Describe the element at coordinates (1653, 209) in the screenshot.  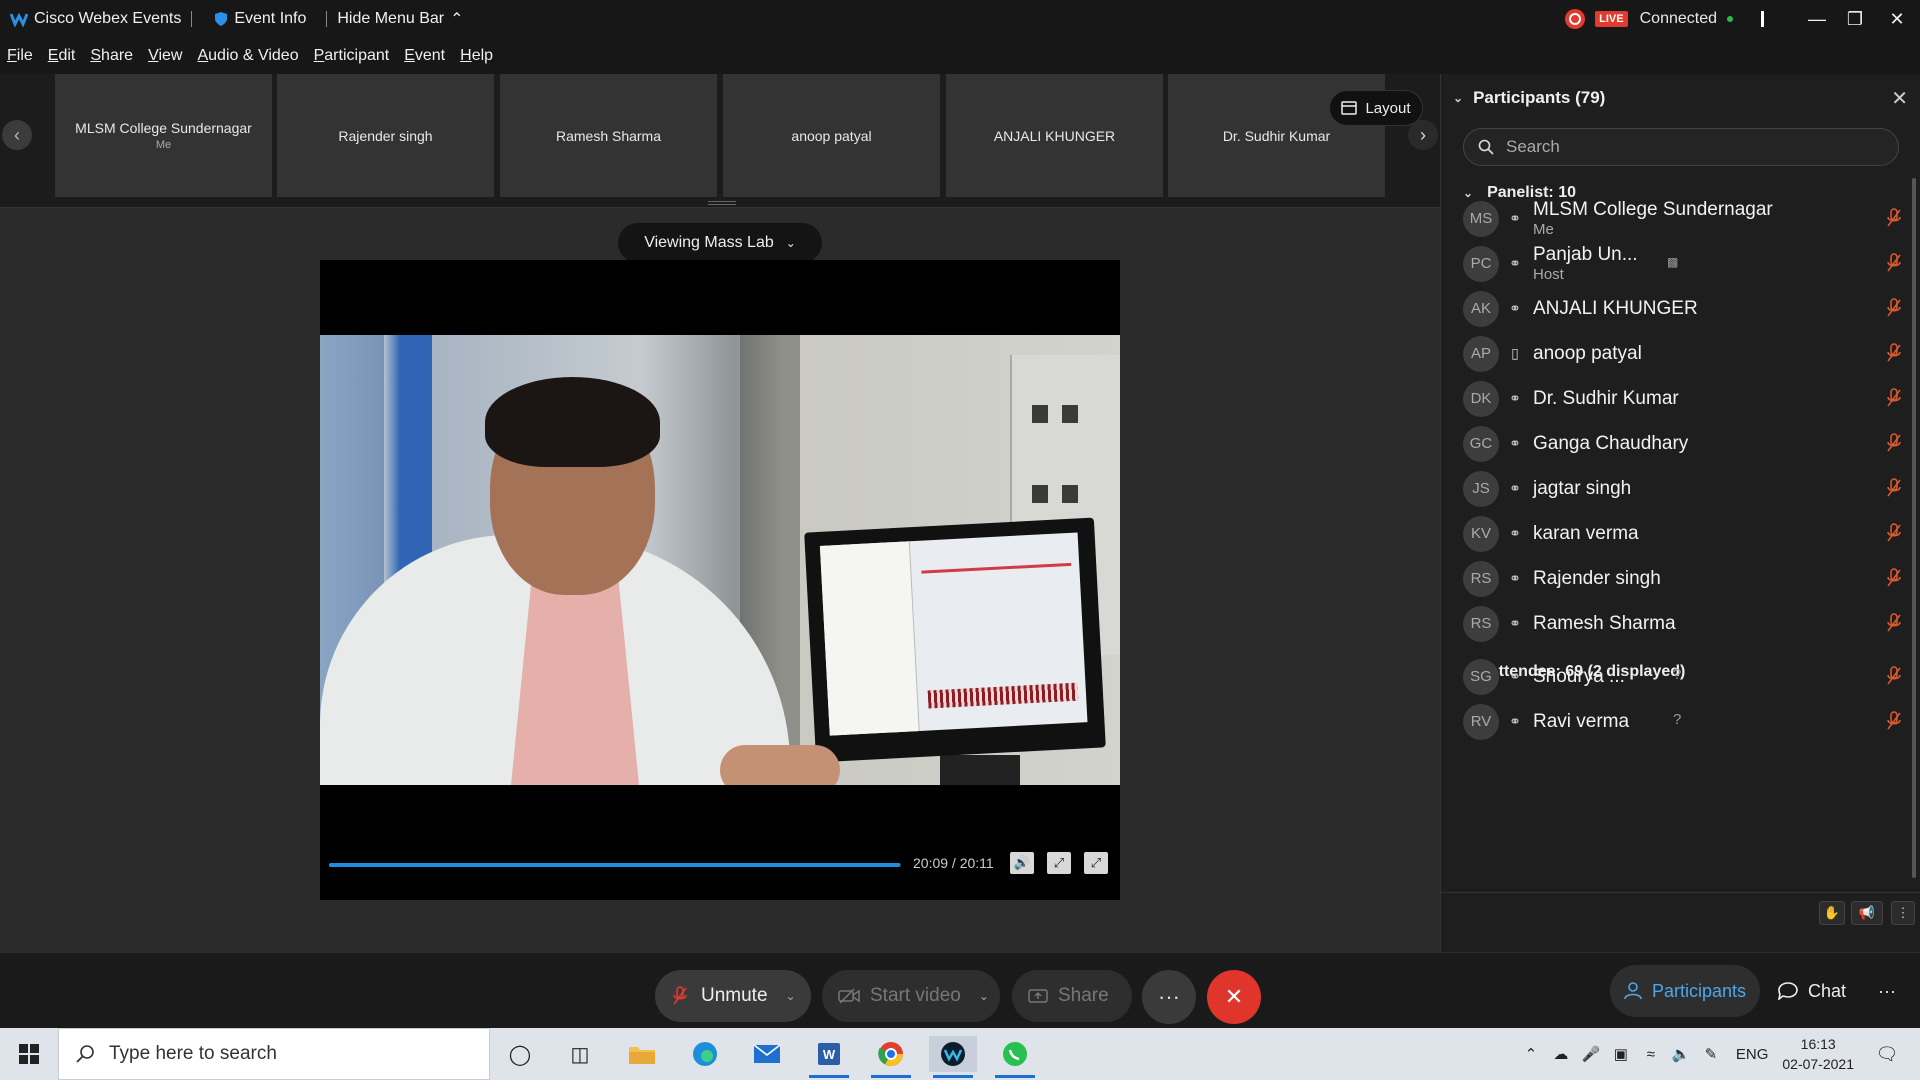
I see `participant-name: MLSM College Sundernagar` at that location.